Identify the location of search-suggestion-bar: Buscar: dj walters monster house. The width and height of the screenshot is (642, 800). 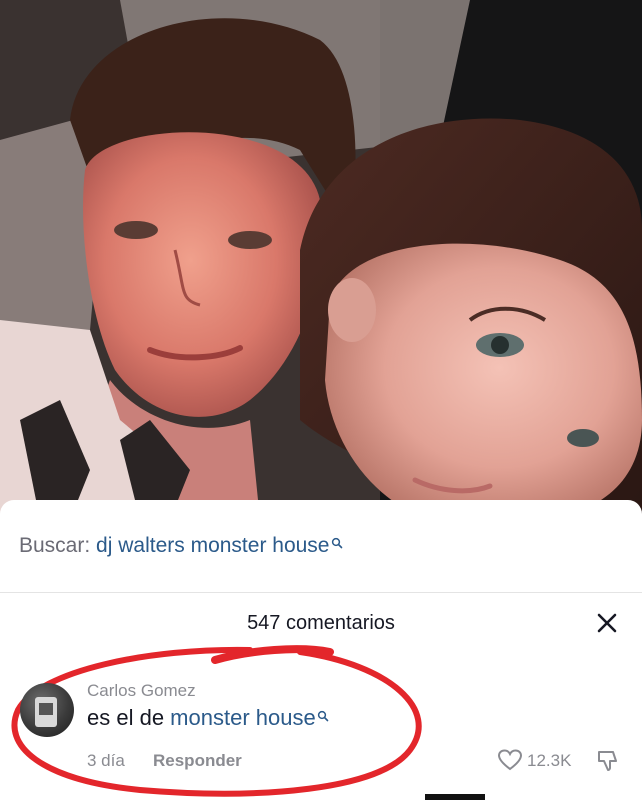
(321, 546).